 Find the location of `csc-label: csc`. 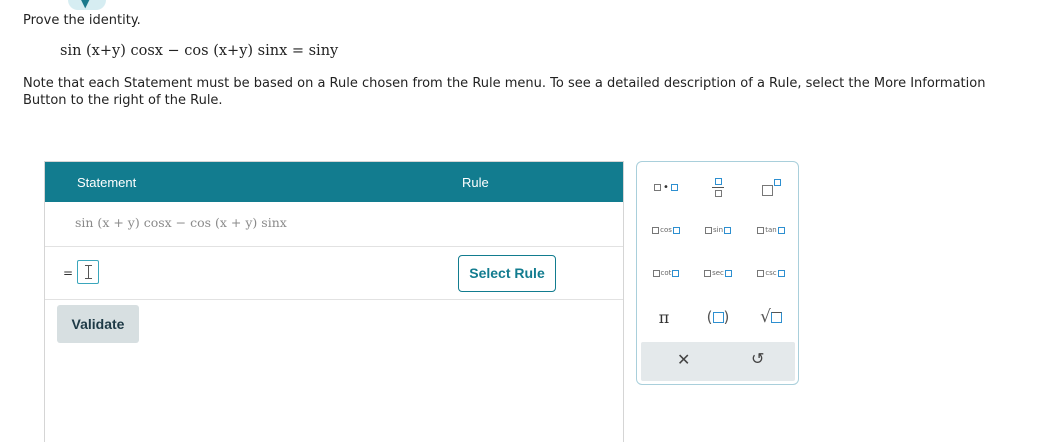

csc-label: csc is located at coordinates (771, 273).